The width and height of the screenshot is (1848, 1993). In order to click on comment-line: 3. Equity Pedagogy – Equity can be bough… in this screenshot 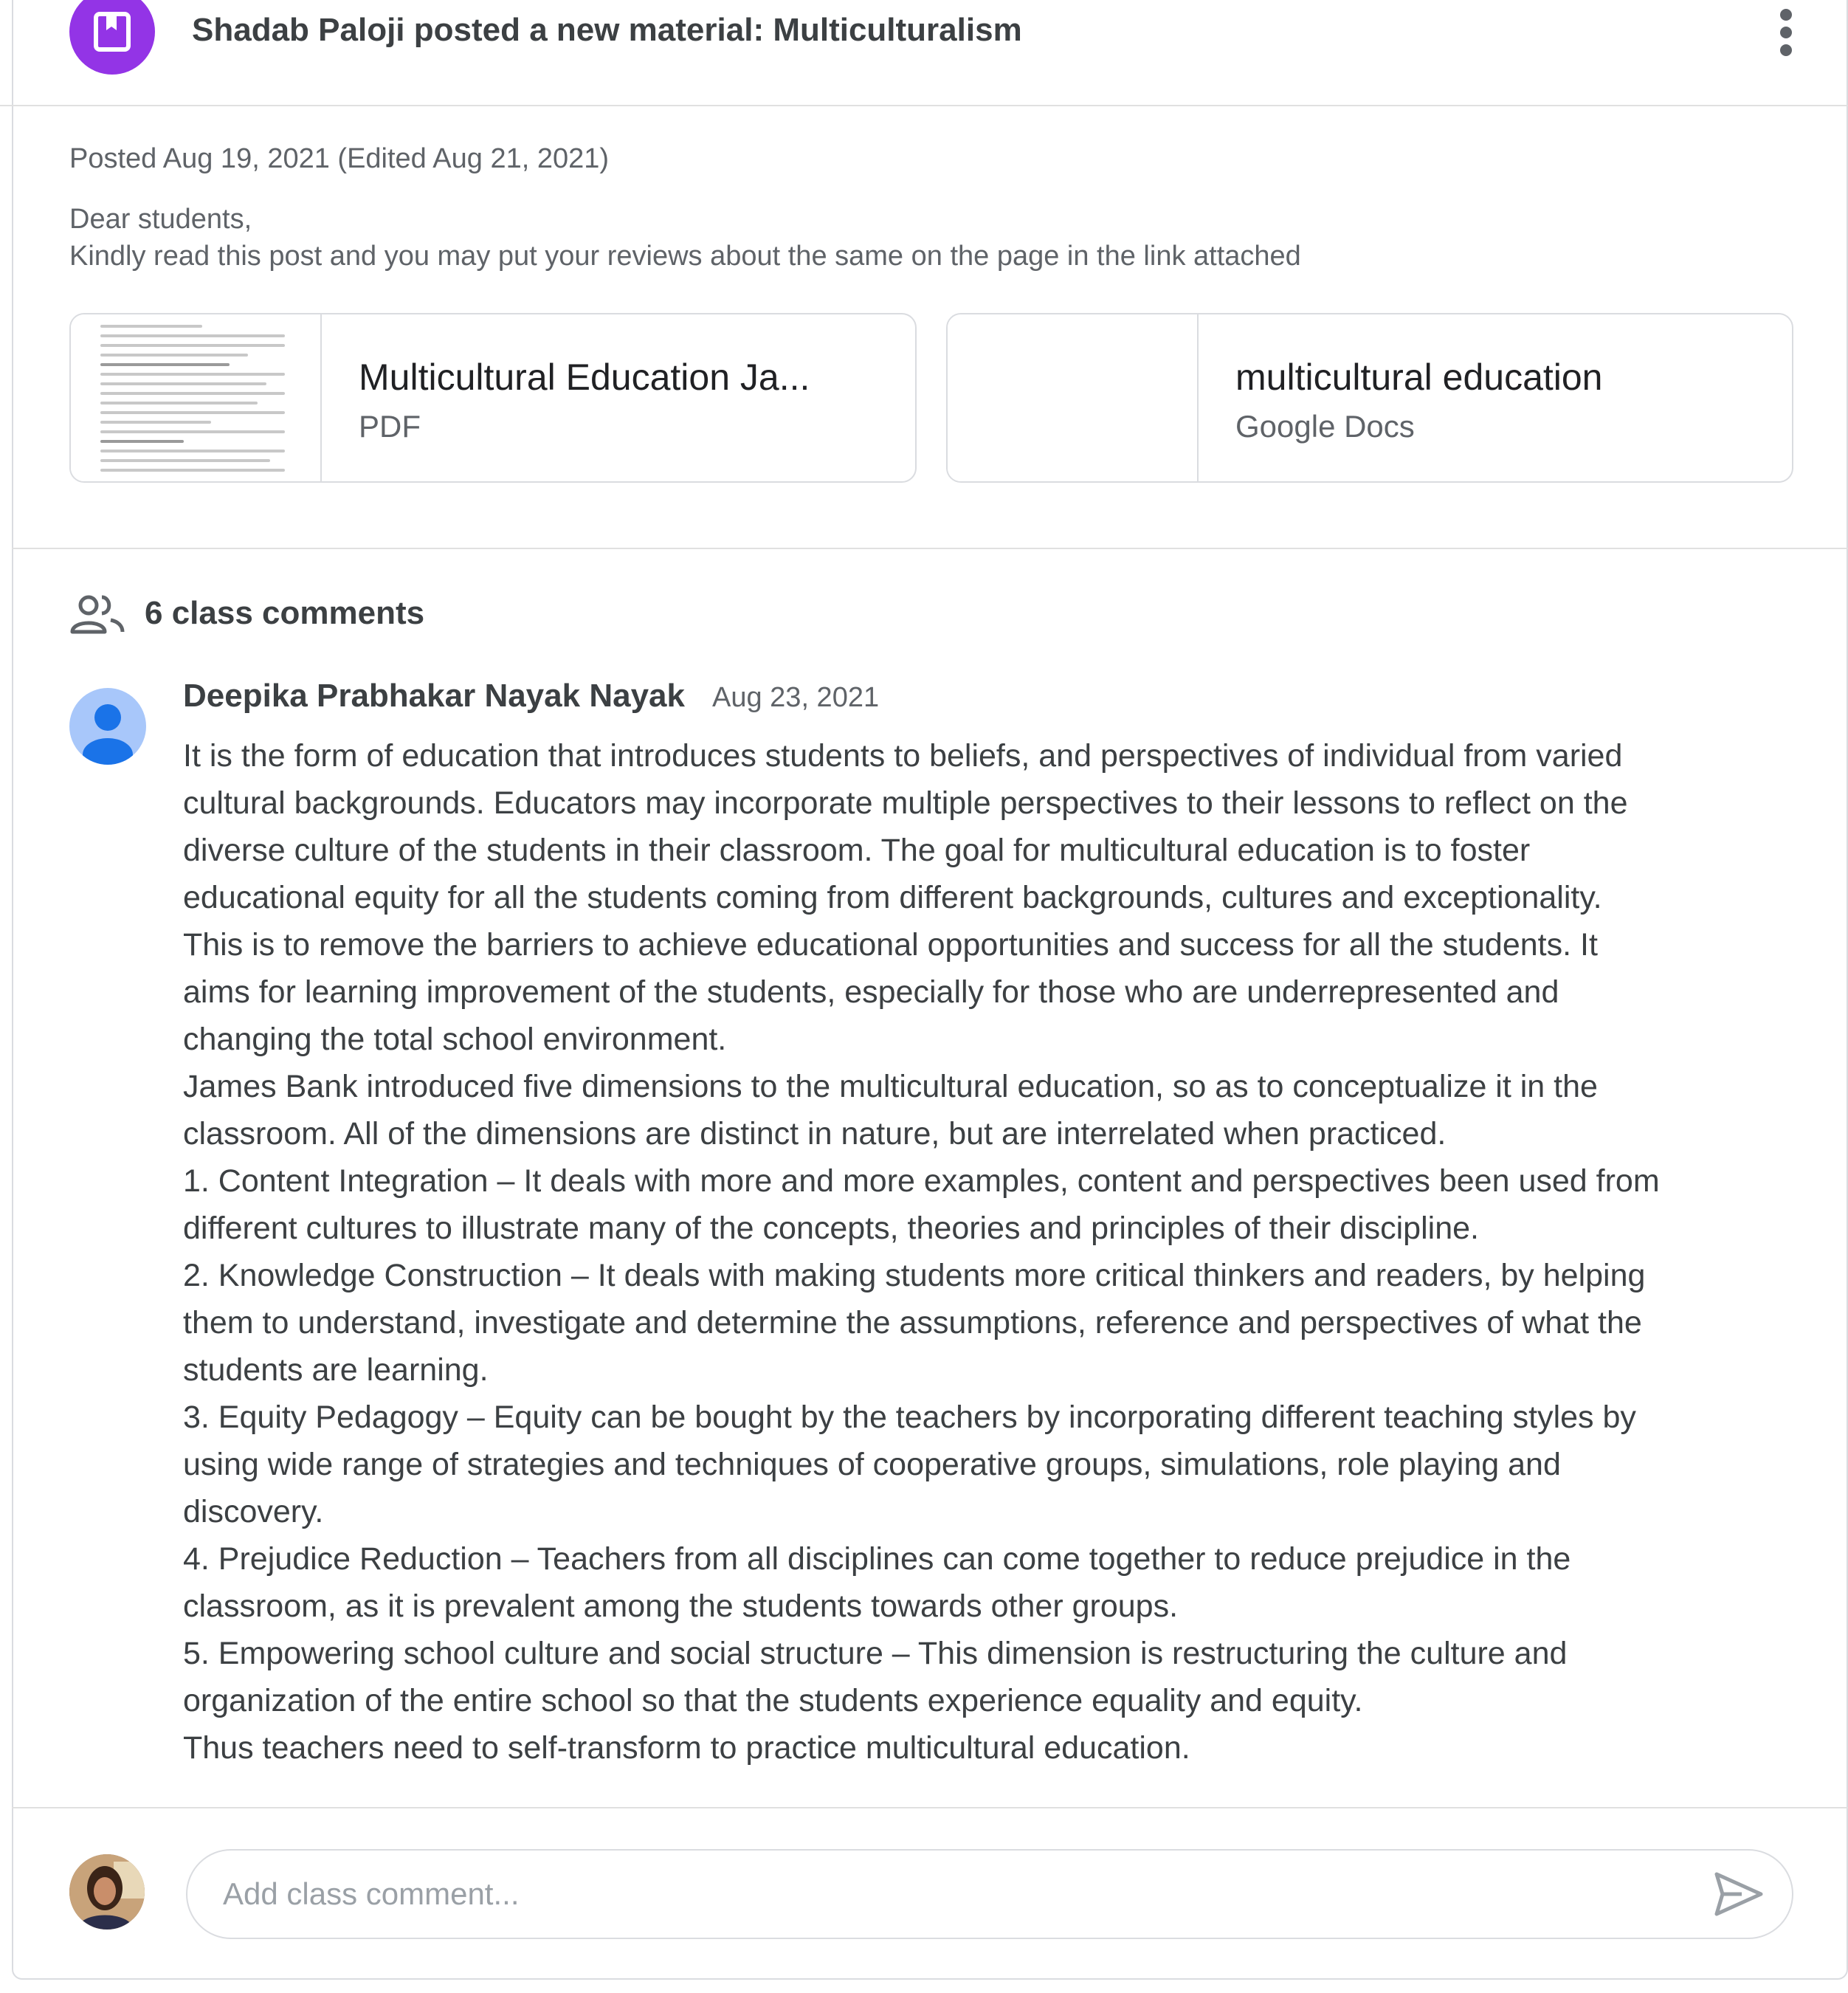, I will do `click(909, 1417)`.